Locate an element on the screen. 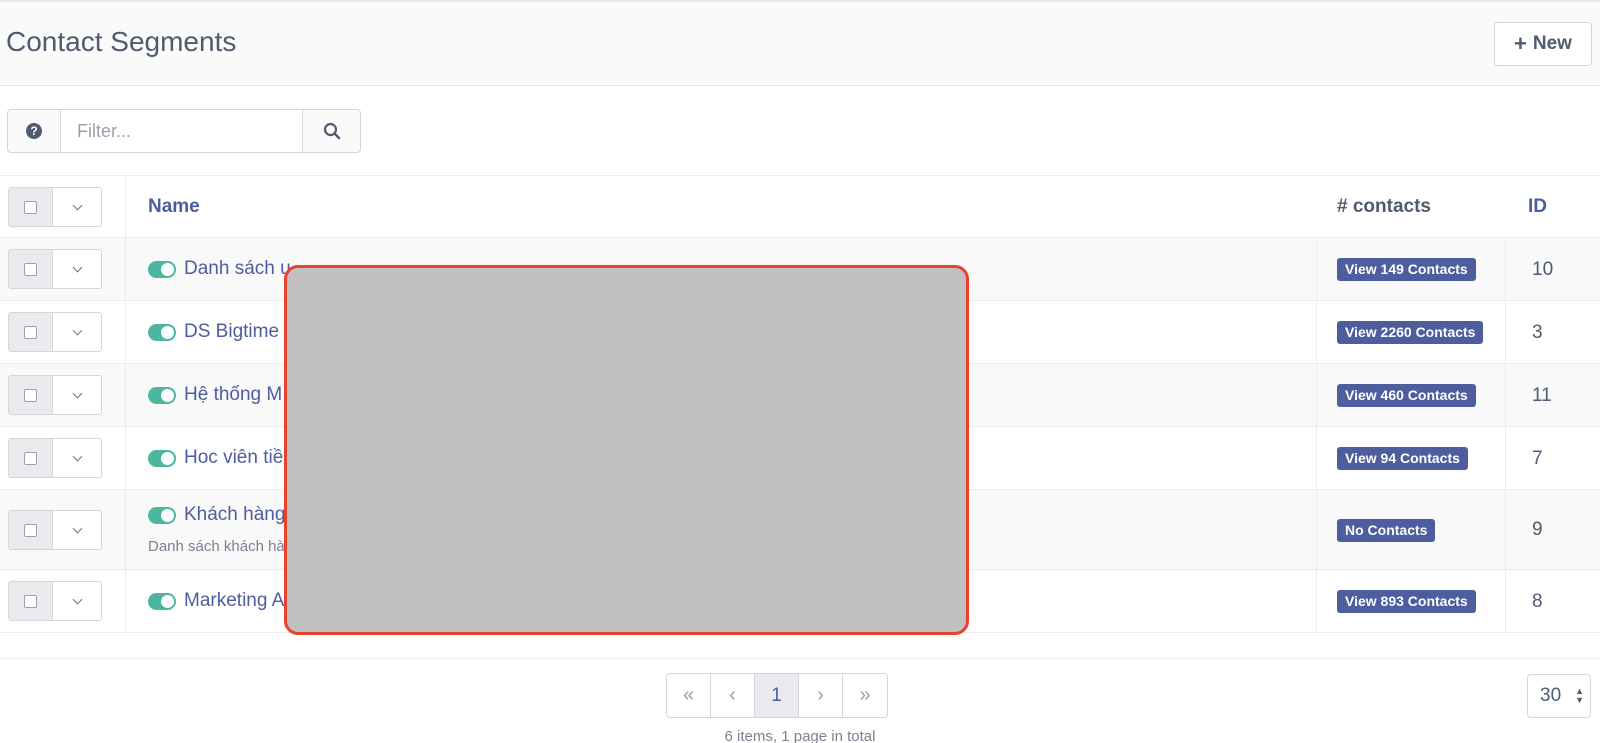  segment-id: 10 is located at coordinates (1543, 269).